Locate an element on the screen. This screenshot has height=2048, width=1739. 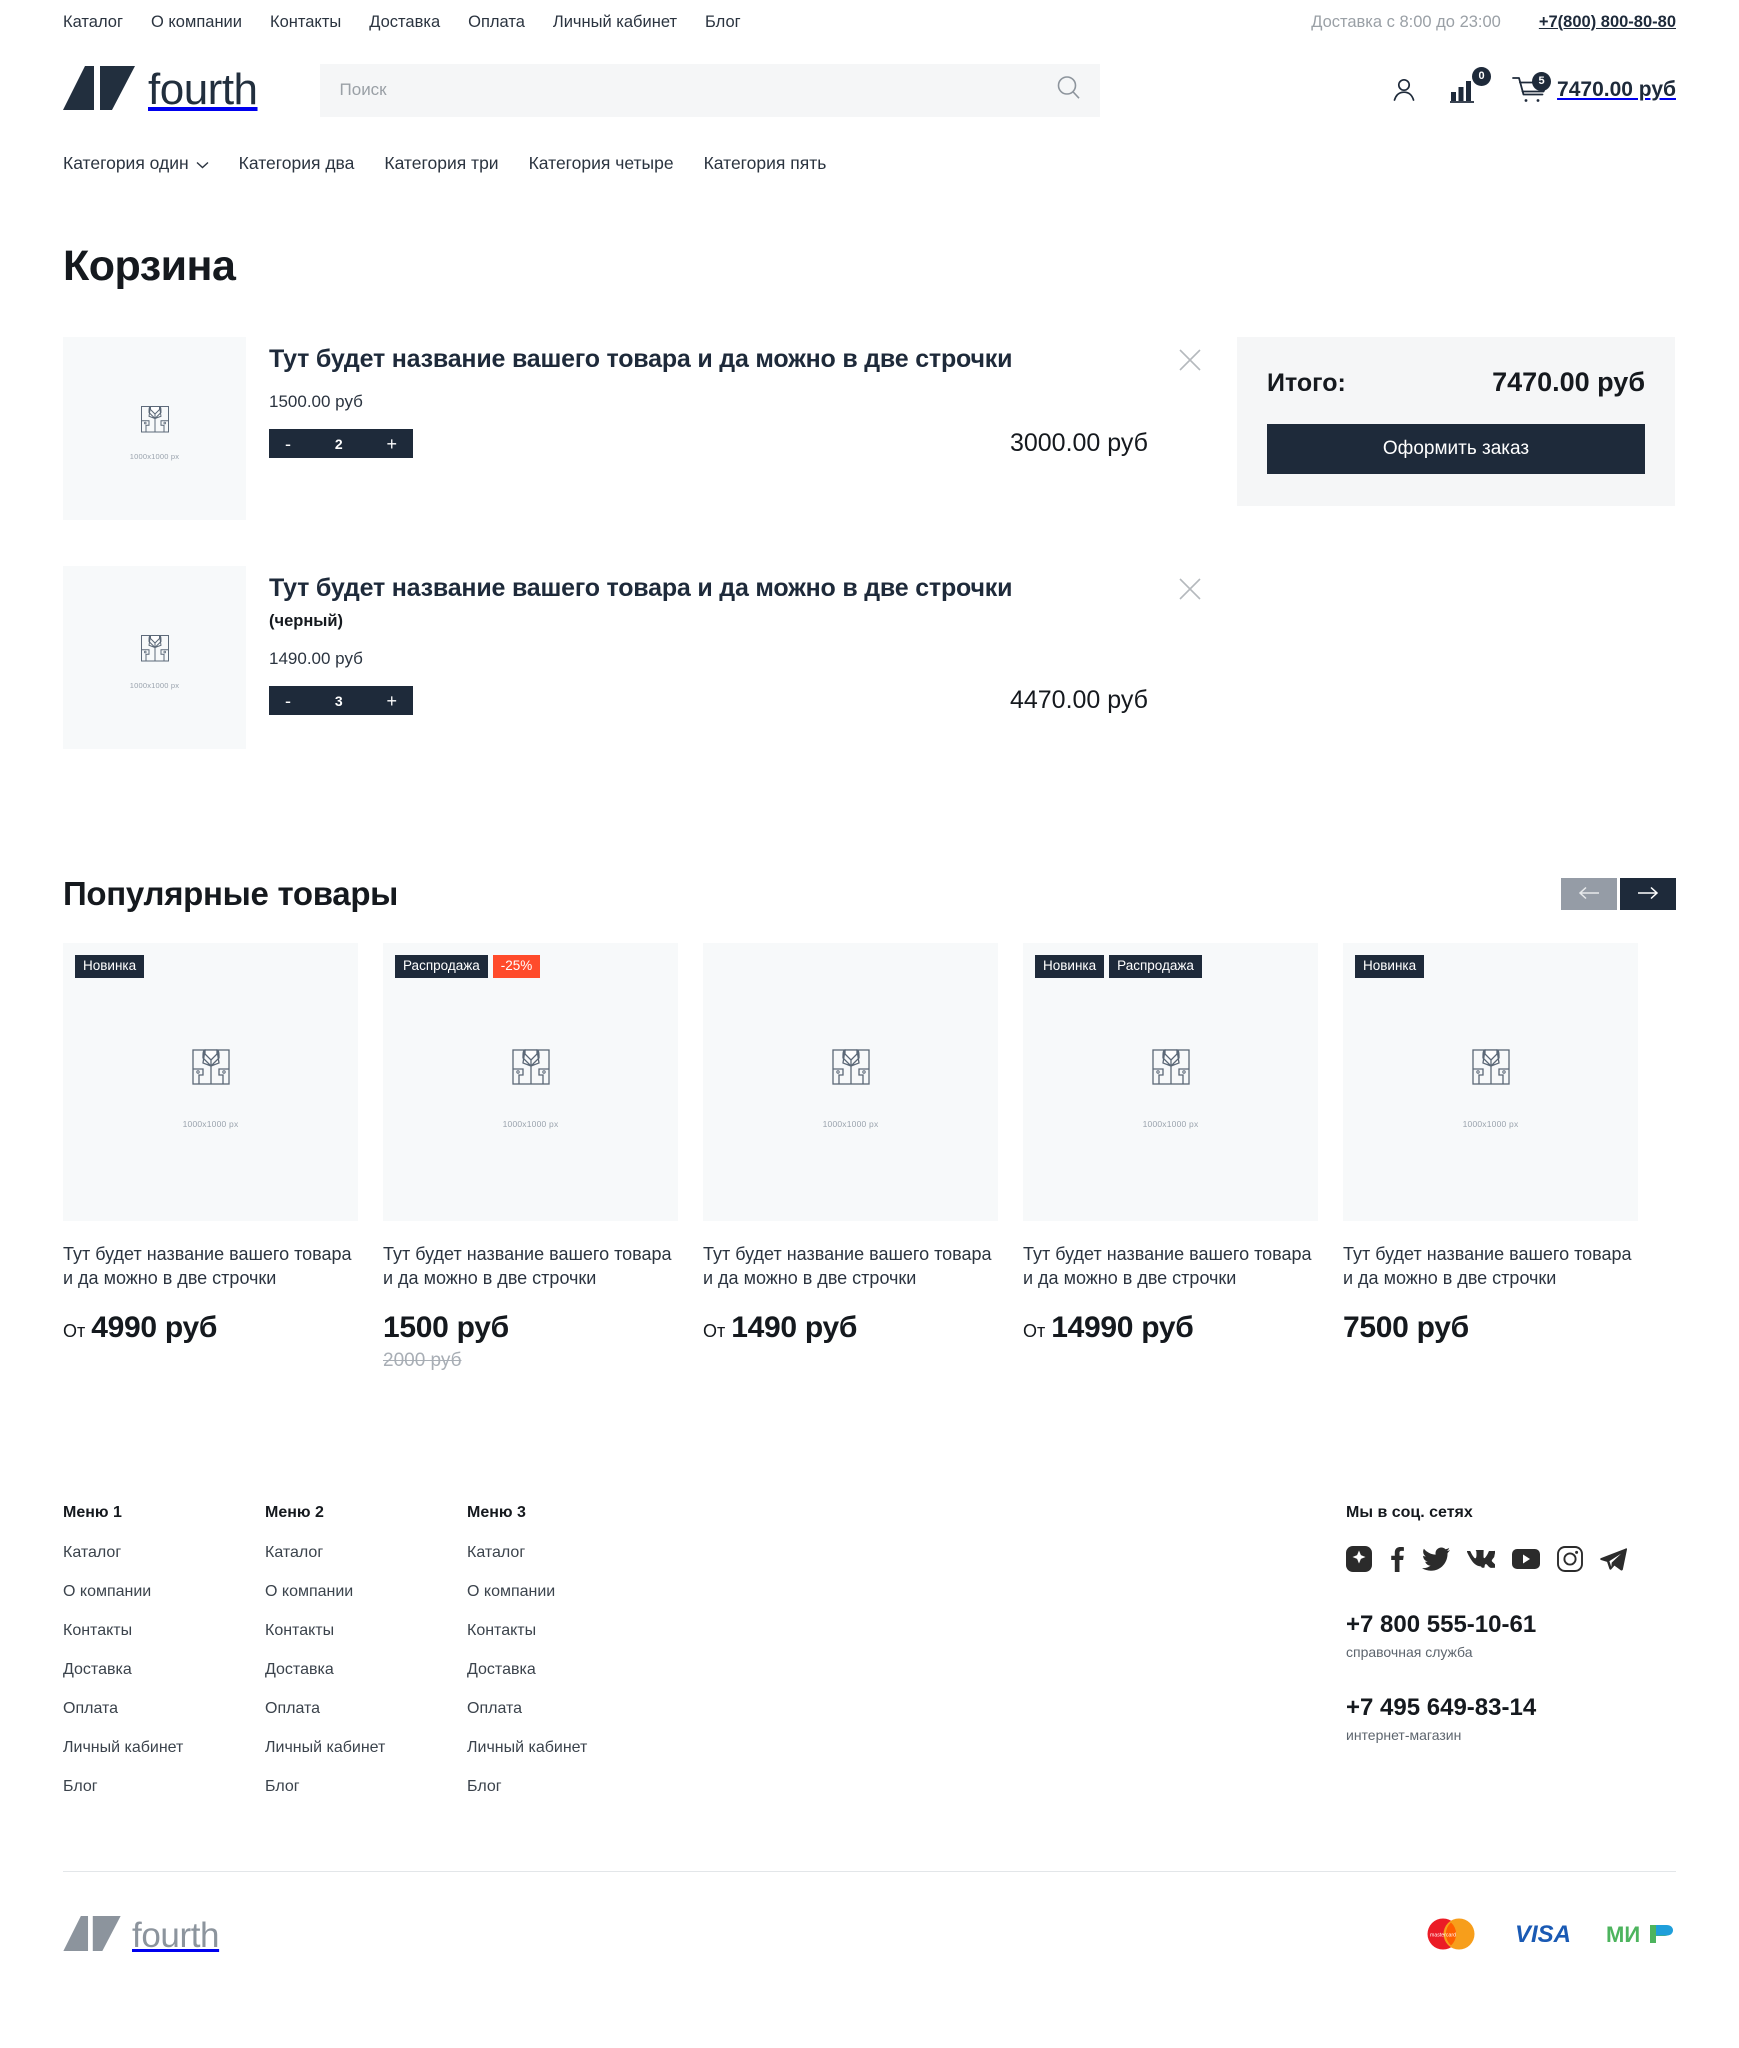
footer-social-title: Мы в соц. сетях is located at coordinates (1409, 1512).